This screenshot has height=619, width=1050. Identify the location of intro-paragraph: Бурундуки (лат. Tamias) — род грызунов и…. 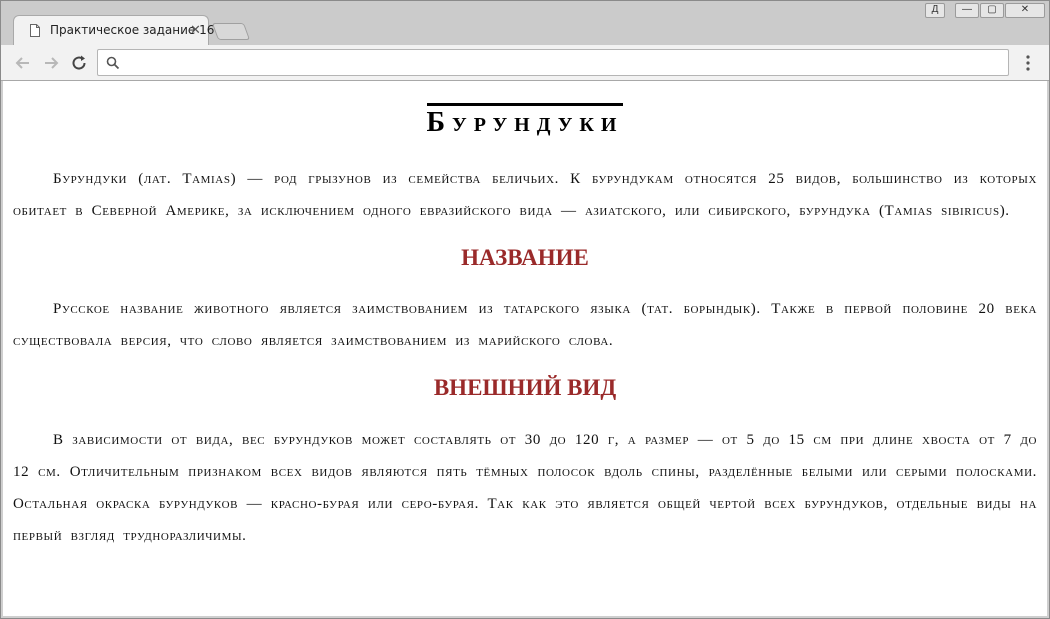
(525, 195).